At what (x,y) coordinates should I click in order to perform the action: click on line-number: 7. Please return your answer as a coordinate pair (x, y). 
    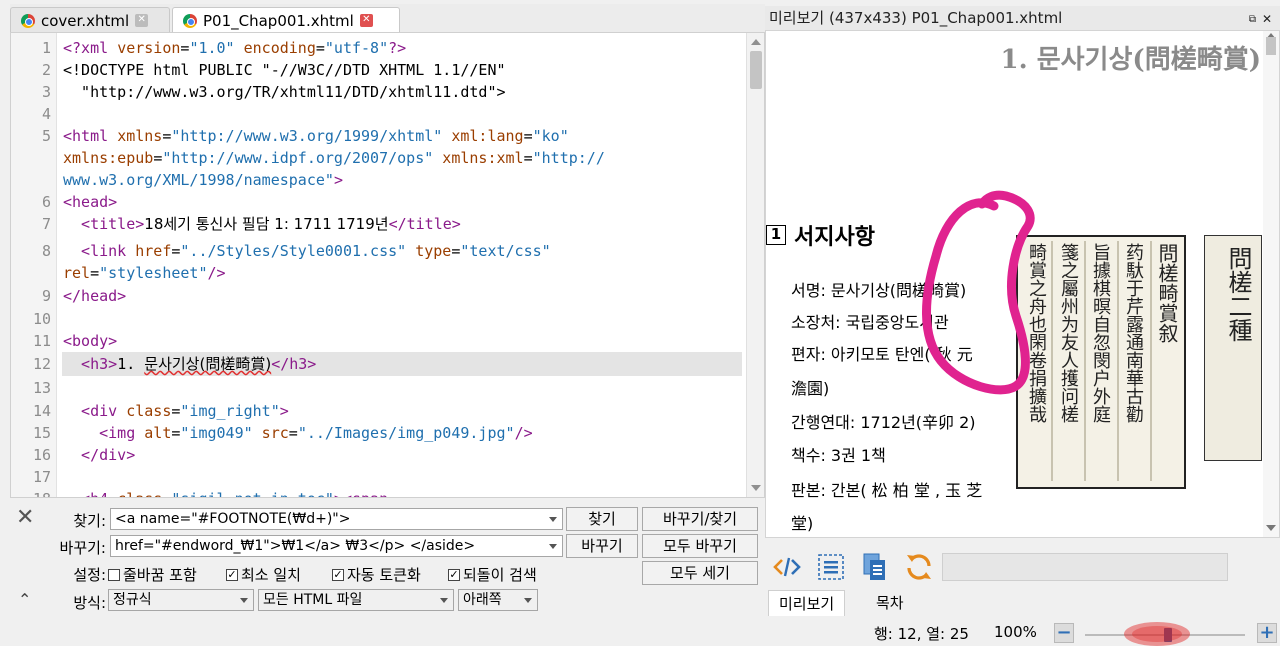
    Looking at the image, I should click on (46, 224).